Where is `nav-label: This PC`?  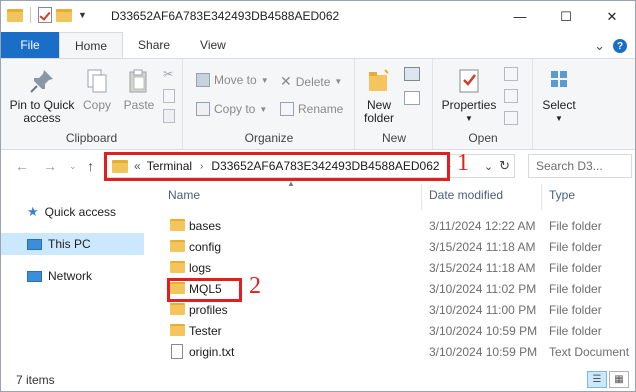 nav-label: This PC is located at coordinates (69, 244).